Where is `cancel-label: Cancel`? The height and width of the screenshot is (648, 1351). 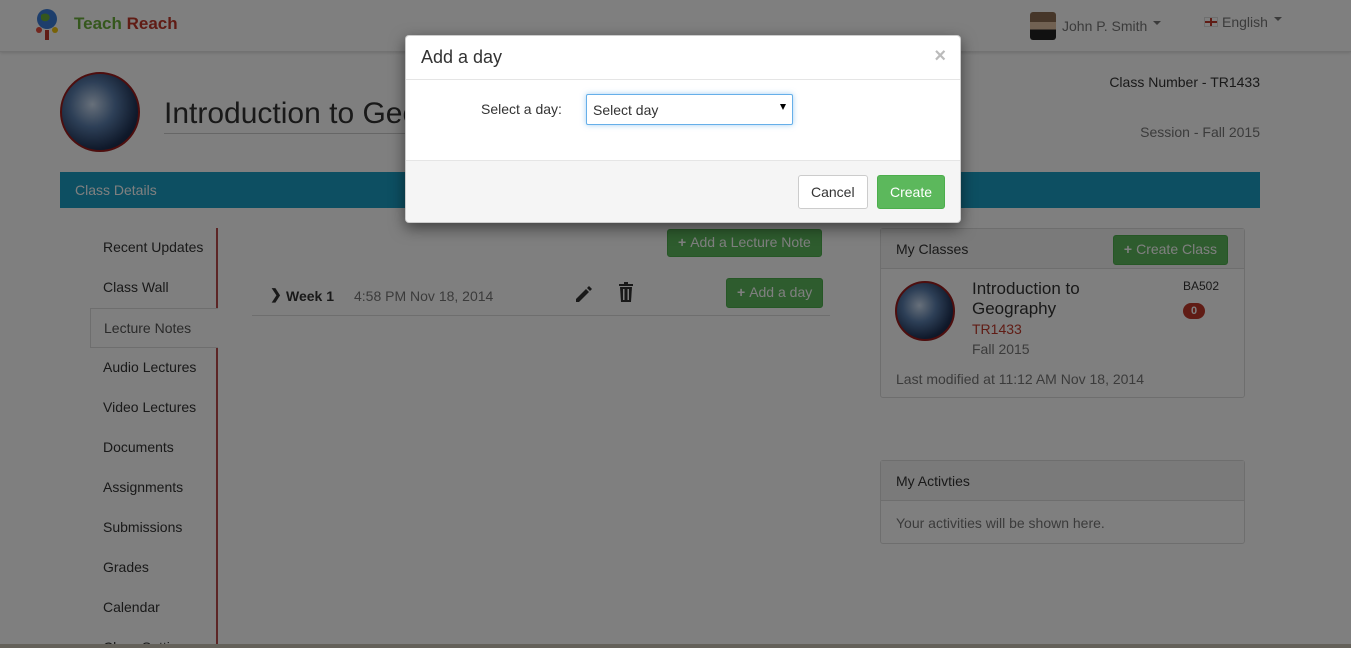
cancel-label: Cancel is located at coordinates (833, 192).